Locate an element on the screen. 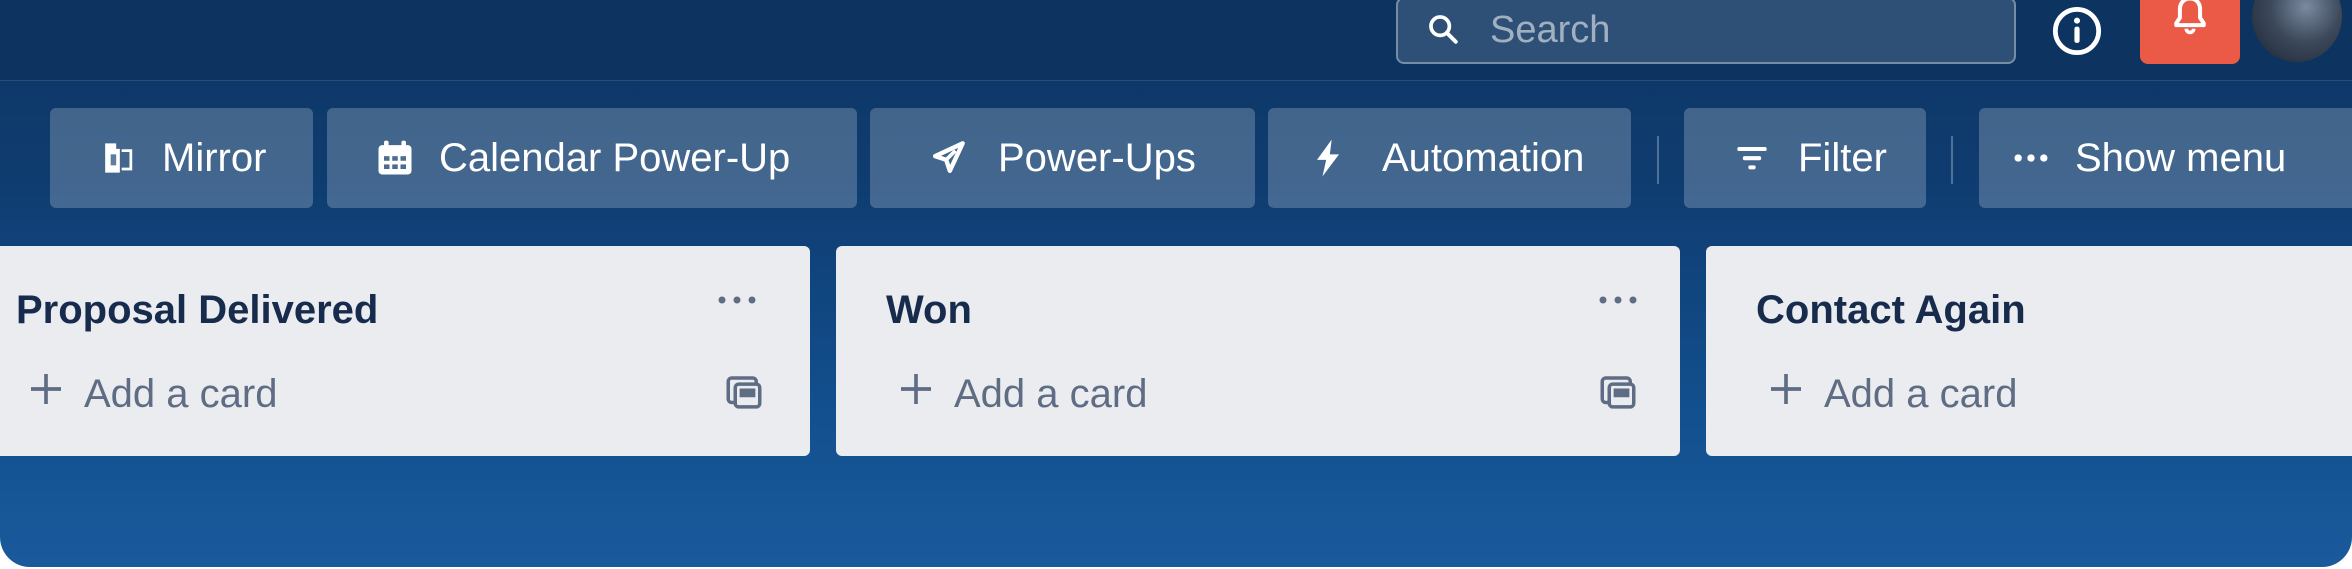 The width and height of the screenshot is (2352, 569). calendar-icon is located at coordinates (395, 158).